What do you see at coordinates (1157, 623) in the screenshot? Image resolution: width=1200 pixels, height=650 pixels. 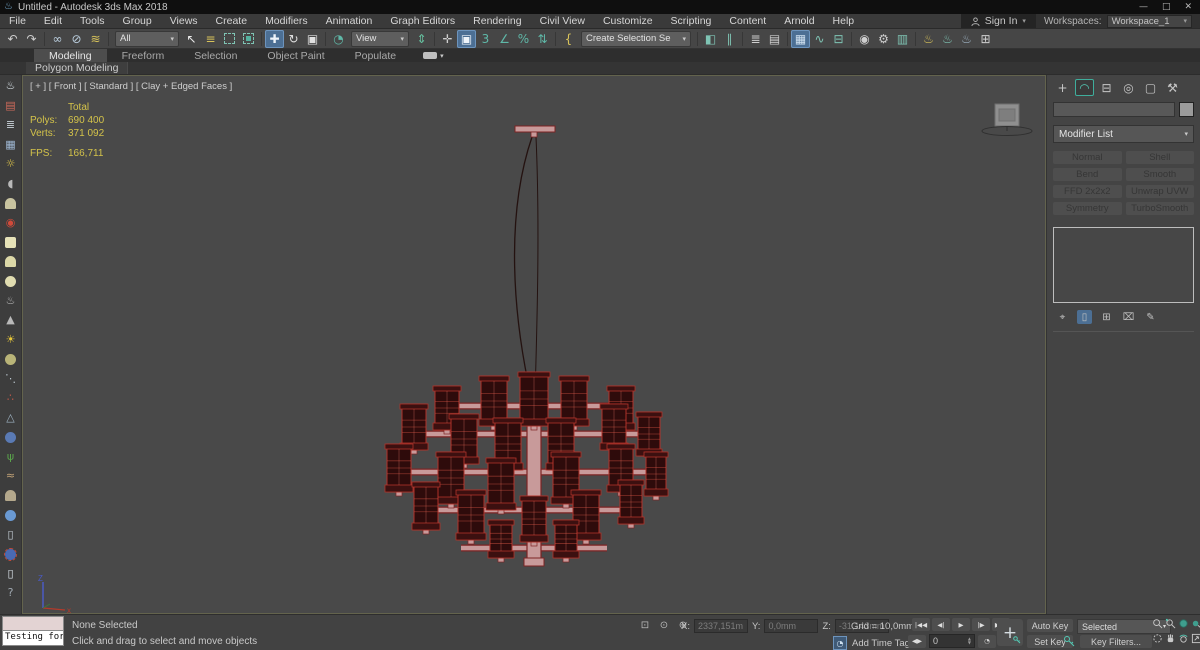 I see `zoom-icon` at bounding box center [1157, 623].